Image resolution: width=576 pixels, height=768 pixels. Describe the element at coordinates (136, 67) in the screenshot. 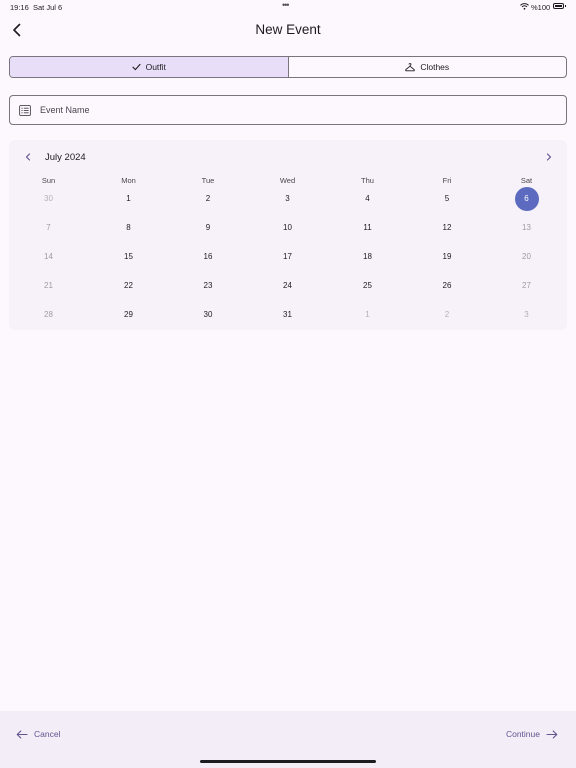

I see `check-icon` at that location.